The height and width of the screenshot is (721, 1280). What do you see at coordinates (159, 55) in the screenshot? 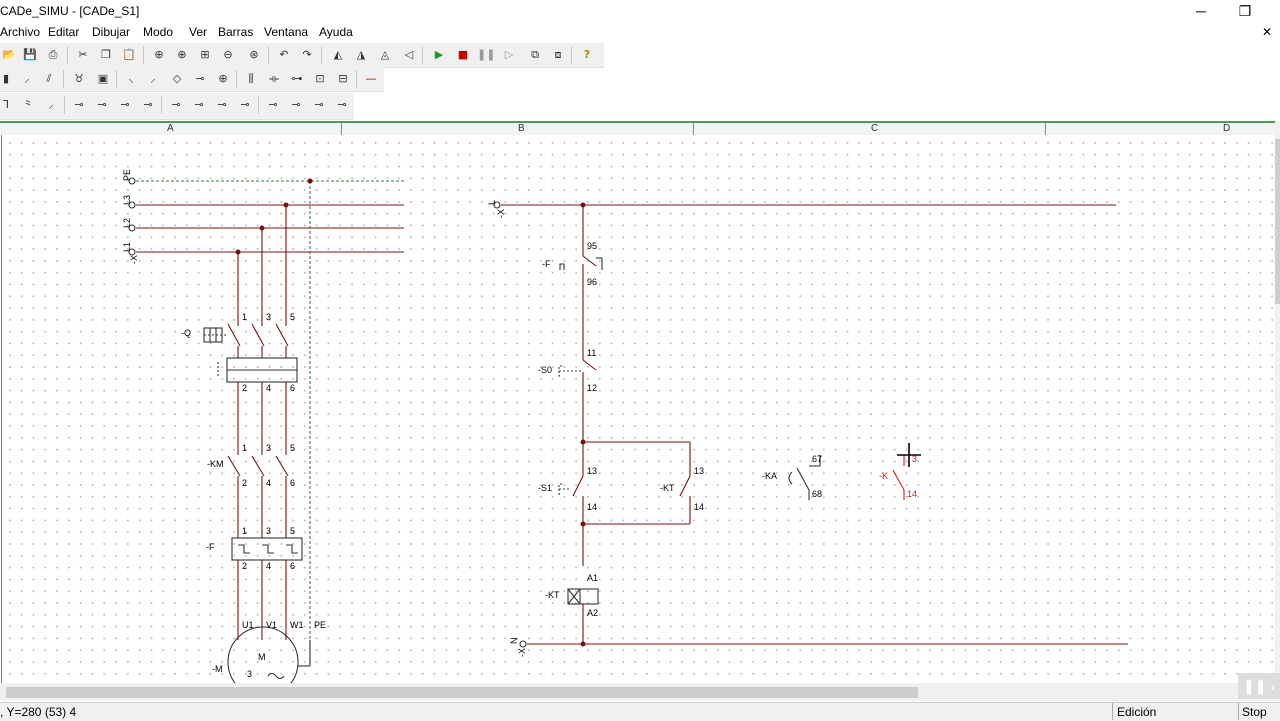
I see `zoom-fit-icon: ⊕` at bounding box center [159, 55].